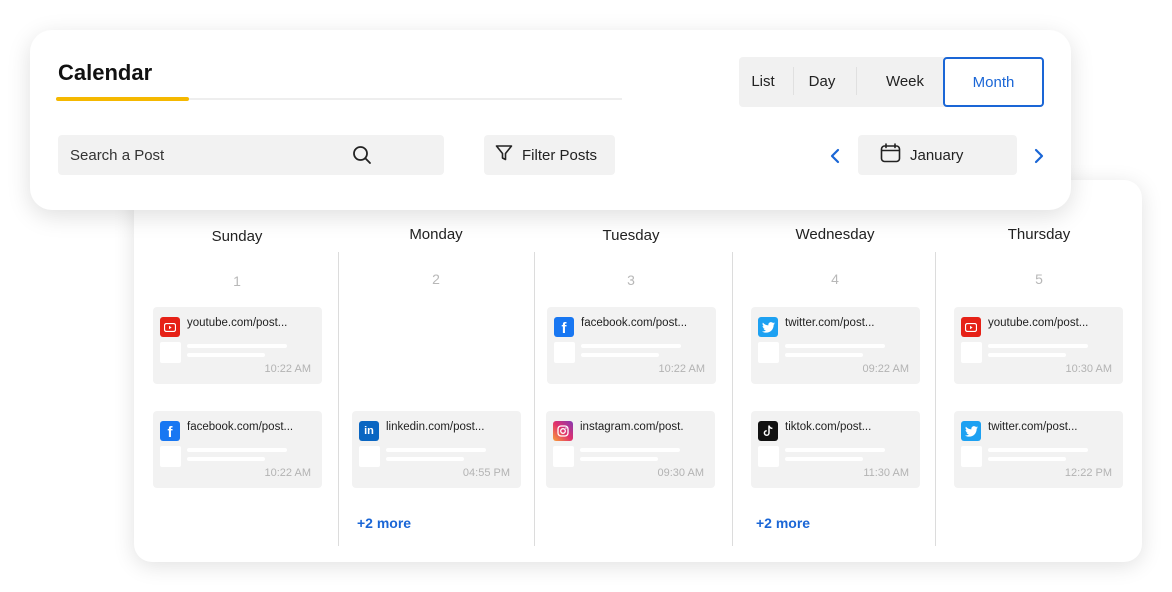  Describe the element at coordinates (436, 279) in the screenshot. I see `day-number: 2` at that location.